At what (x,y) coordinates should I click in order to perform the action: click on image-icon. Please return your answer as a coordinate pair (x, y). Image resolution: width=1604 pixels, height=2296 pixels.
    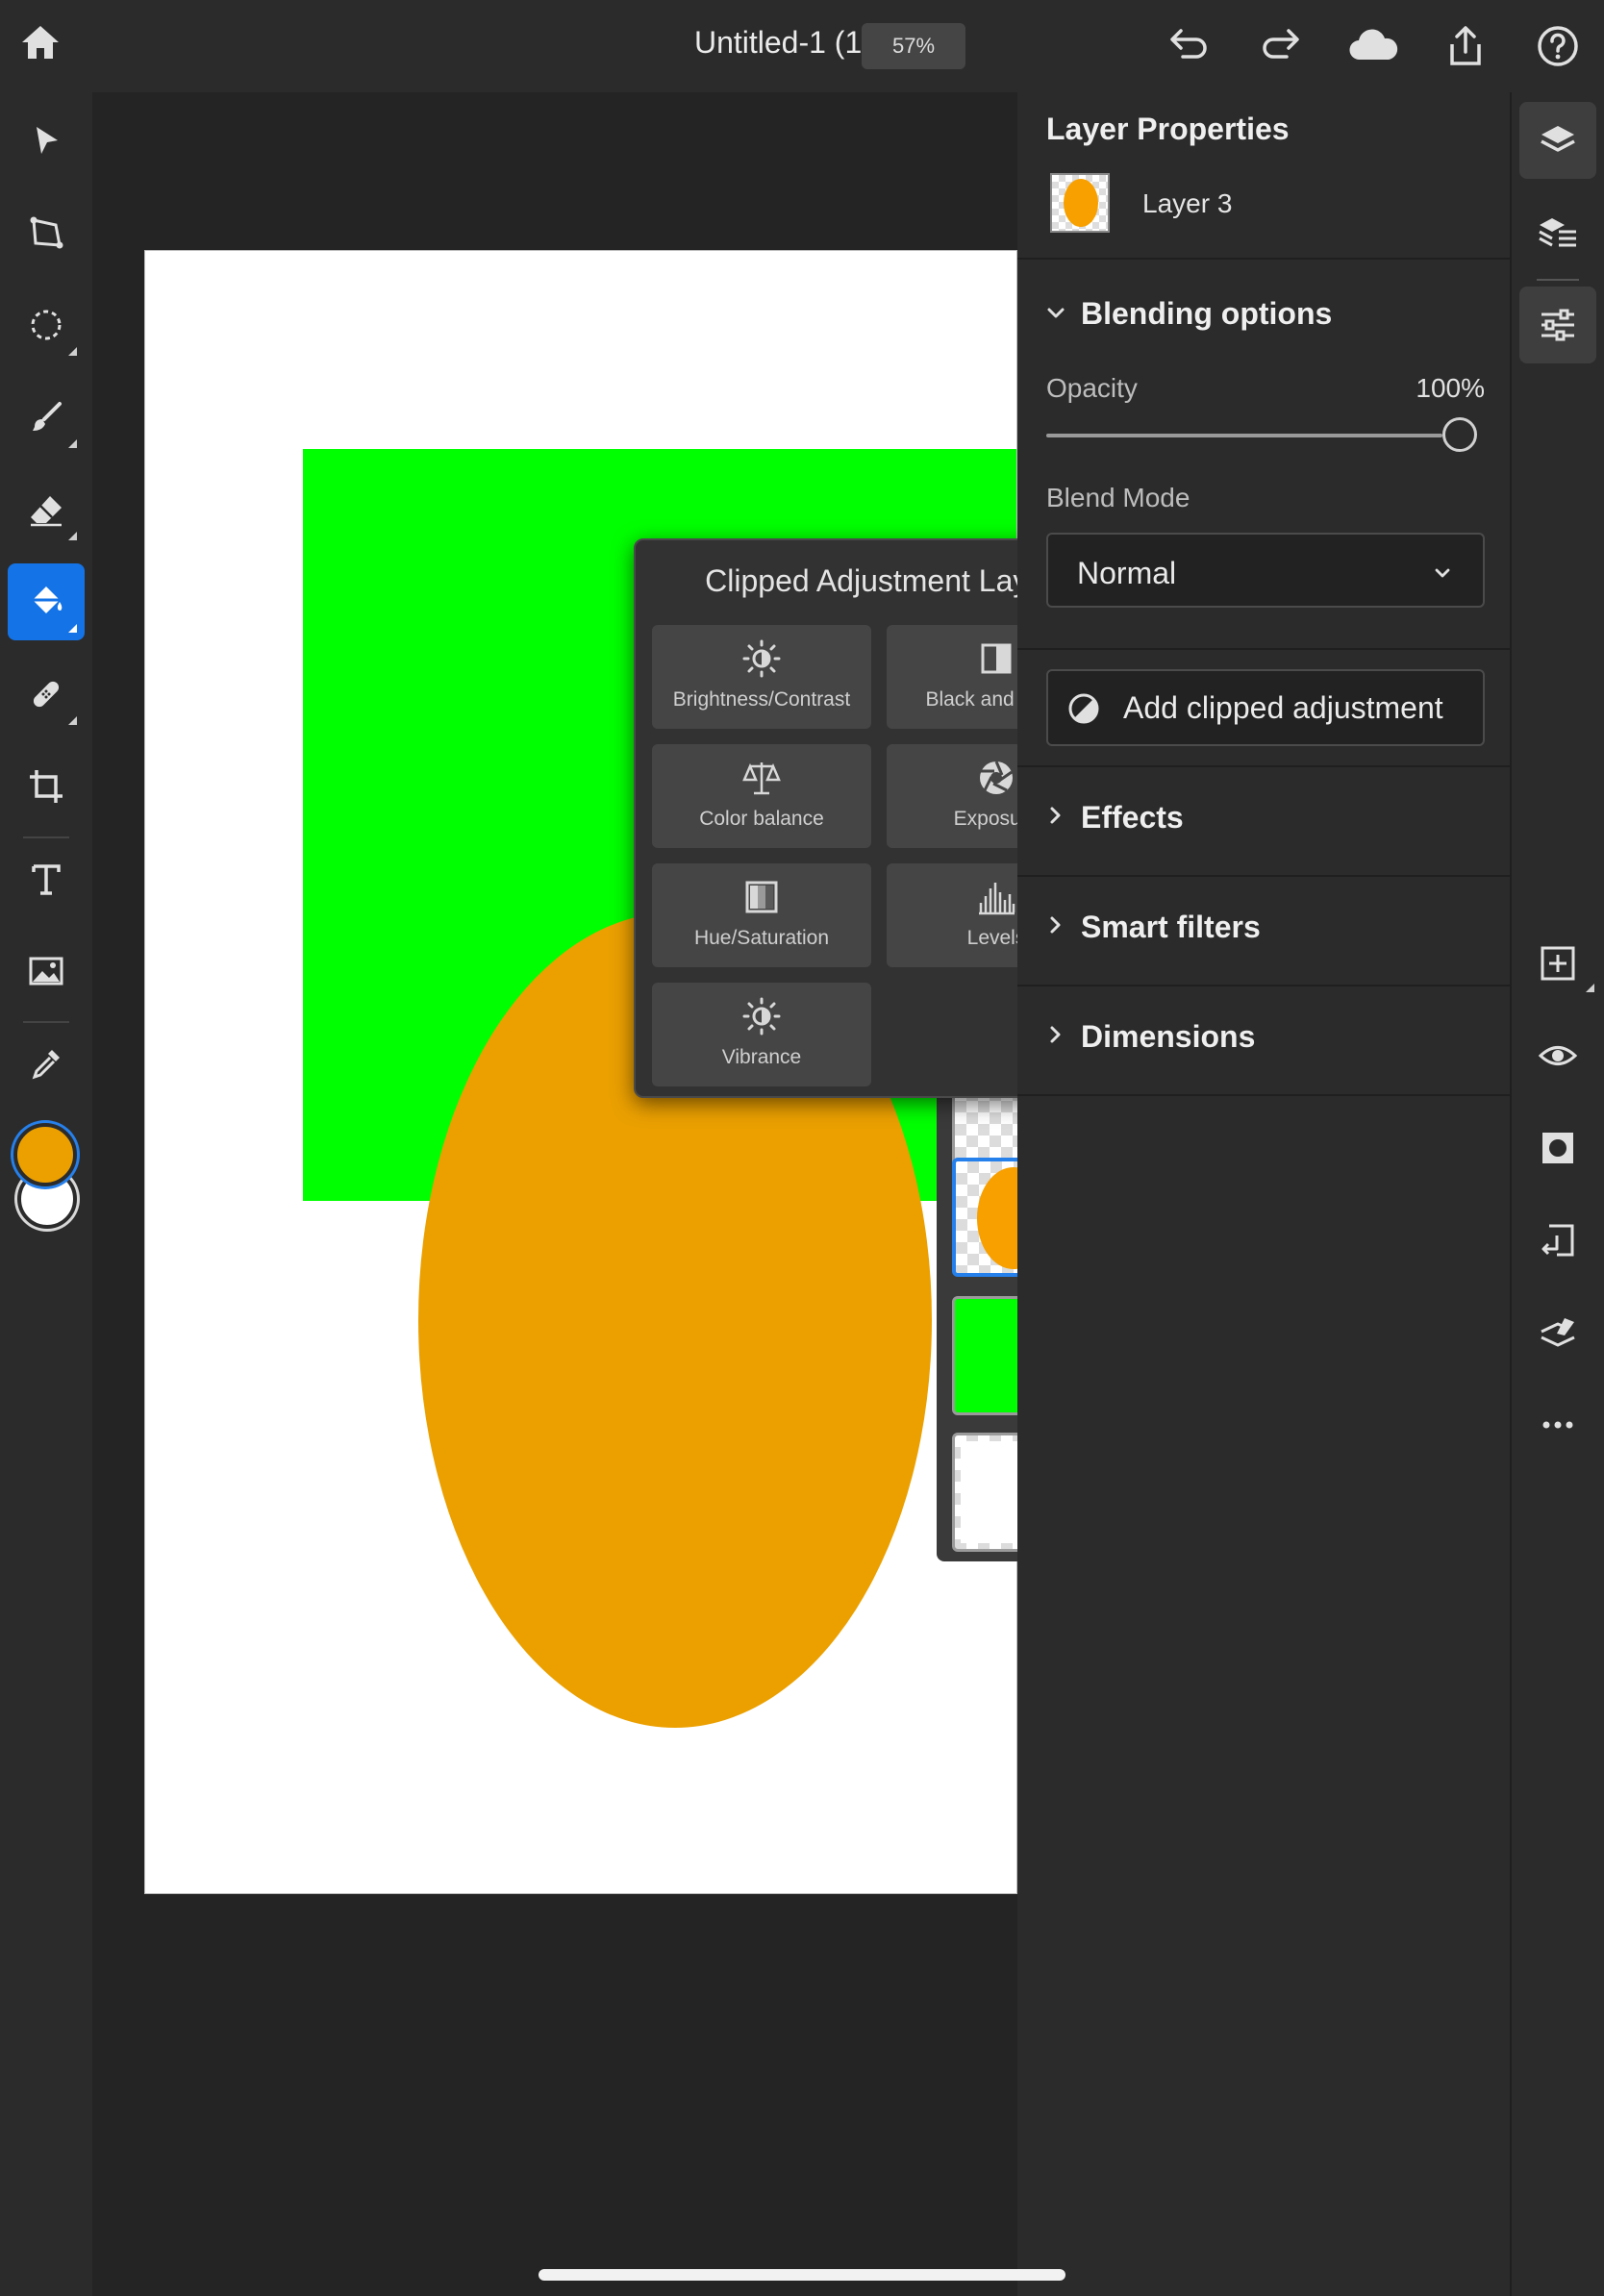
    Looking at the image, I should click on (46, 971).